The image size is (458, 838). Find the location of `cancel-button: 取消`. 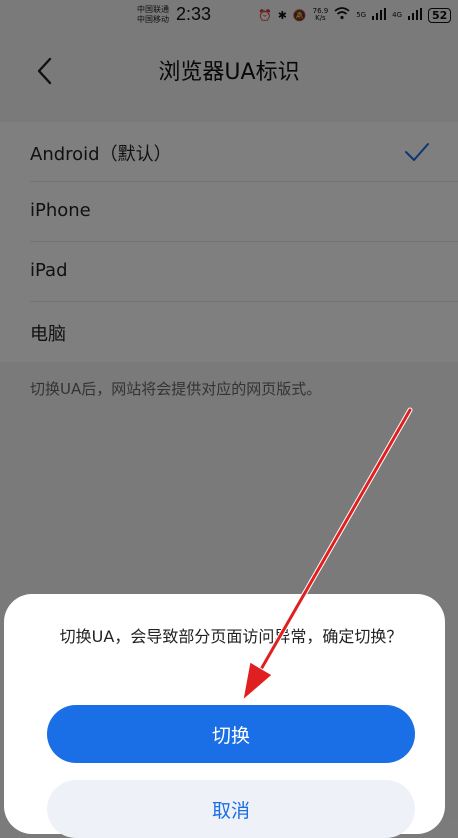

cancel-button: 取消 is located at coordinates (231, 809).